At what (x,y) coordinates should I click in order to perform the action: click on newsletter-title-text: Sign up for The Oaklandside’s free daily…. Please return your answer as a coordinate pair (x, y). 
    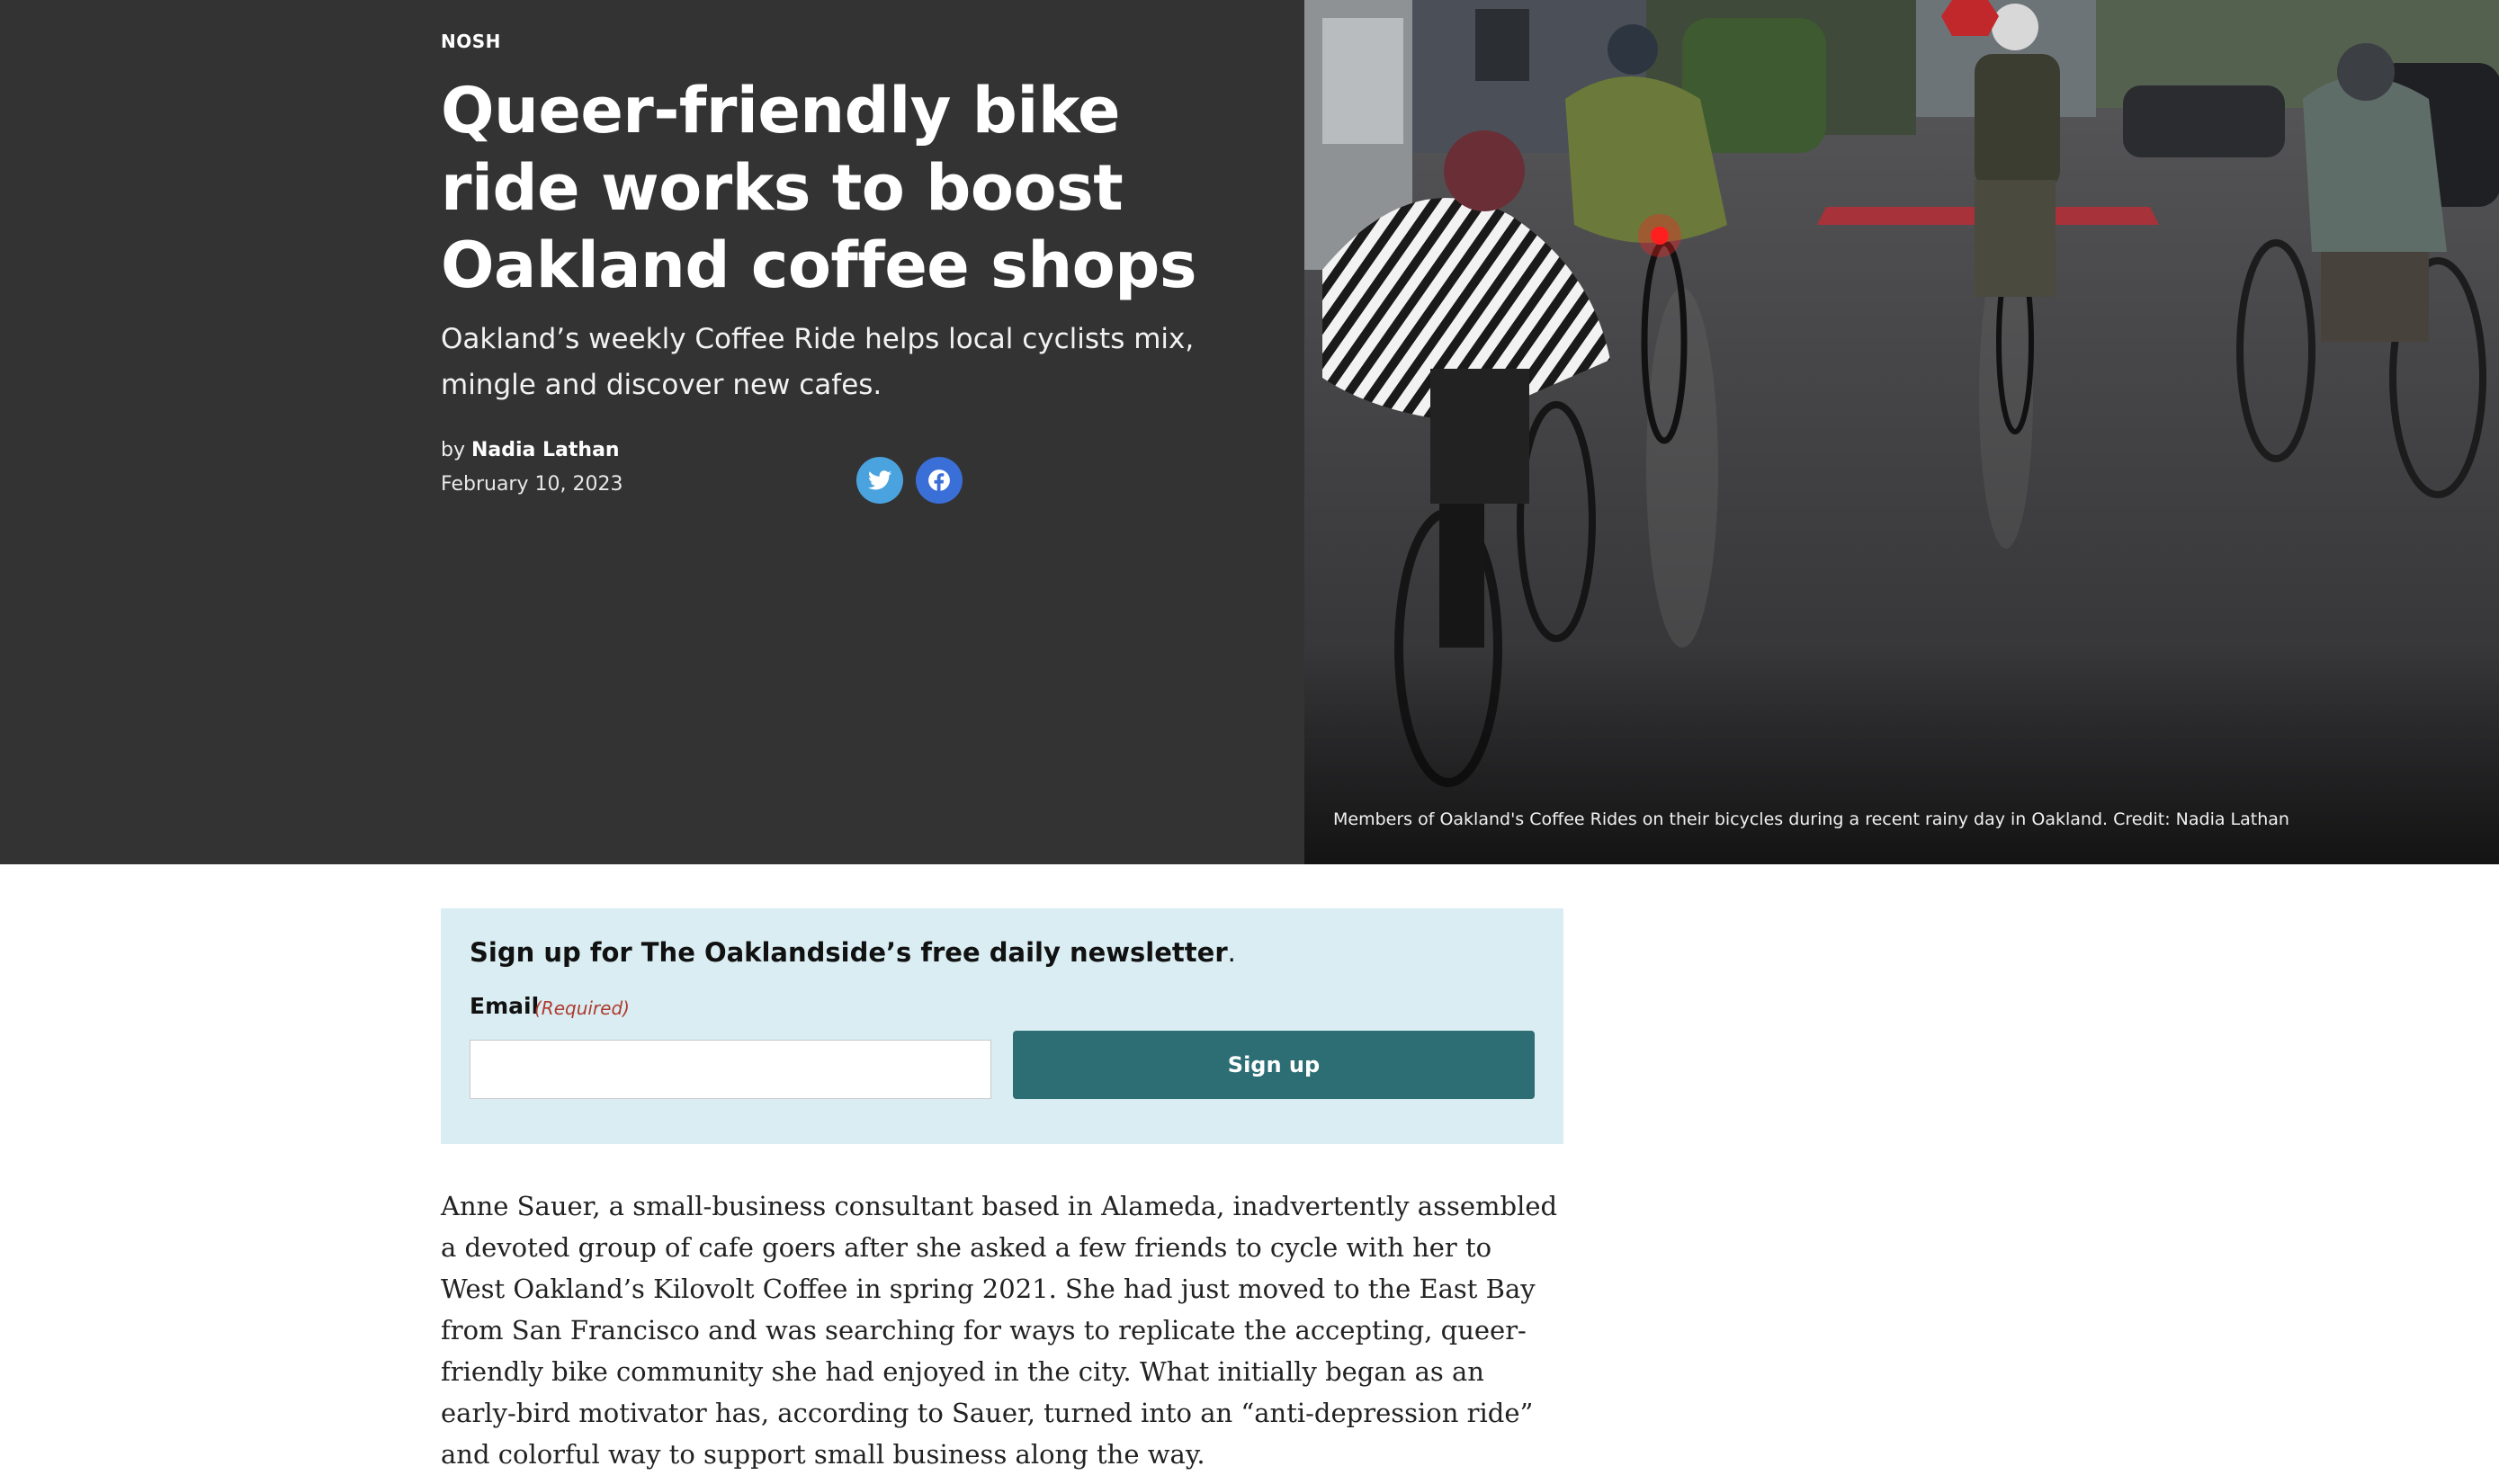
    Looking at the image, I should click on (849, 952).